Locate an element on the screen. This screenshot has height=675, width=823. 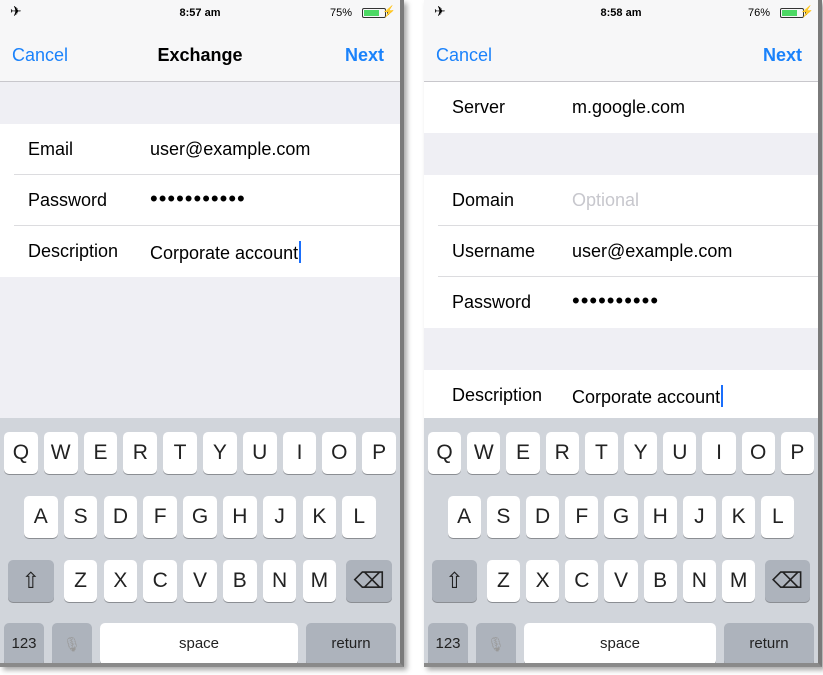
charging-icon: ⚡ is located at coordinates (807, 12).